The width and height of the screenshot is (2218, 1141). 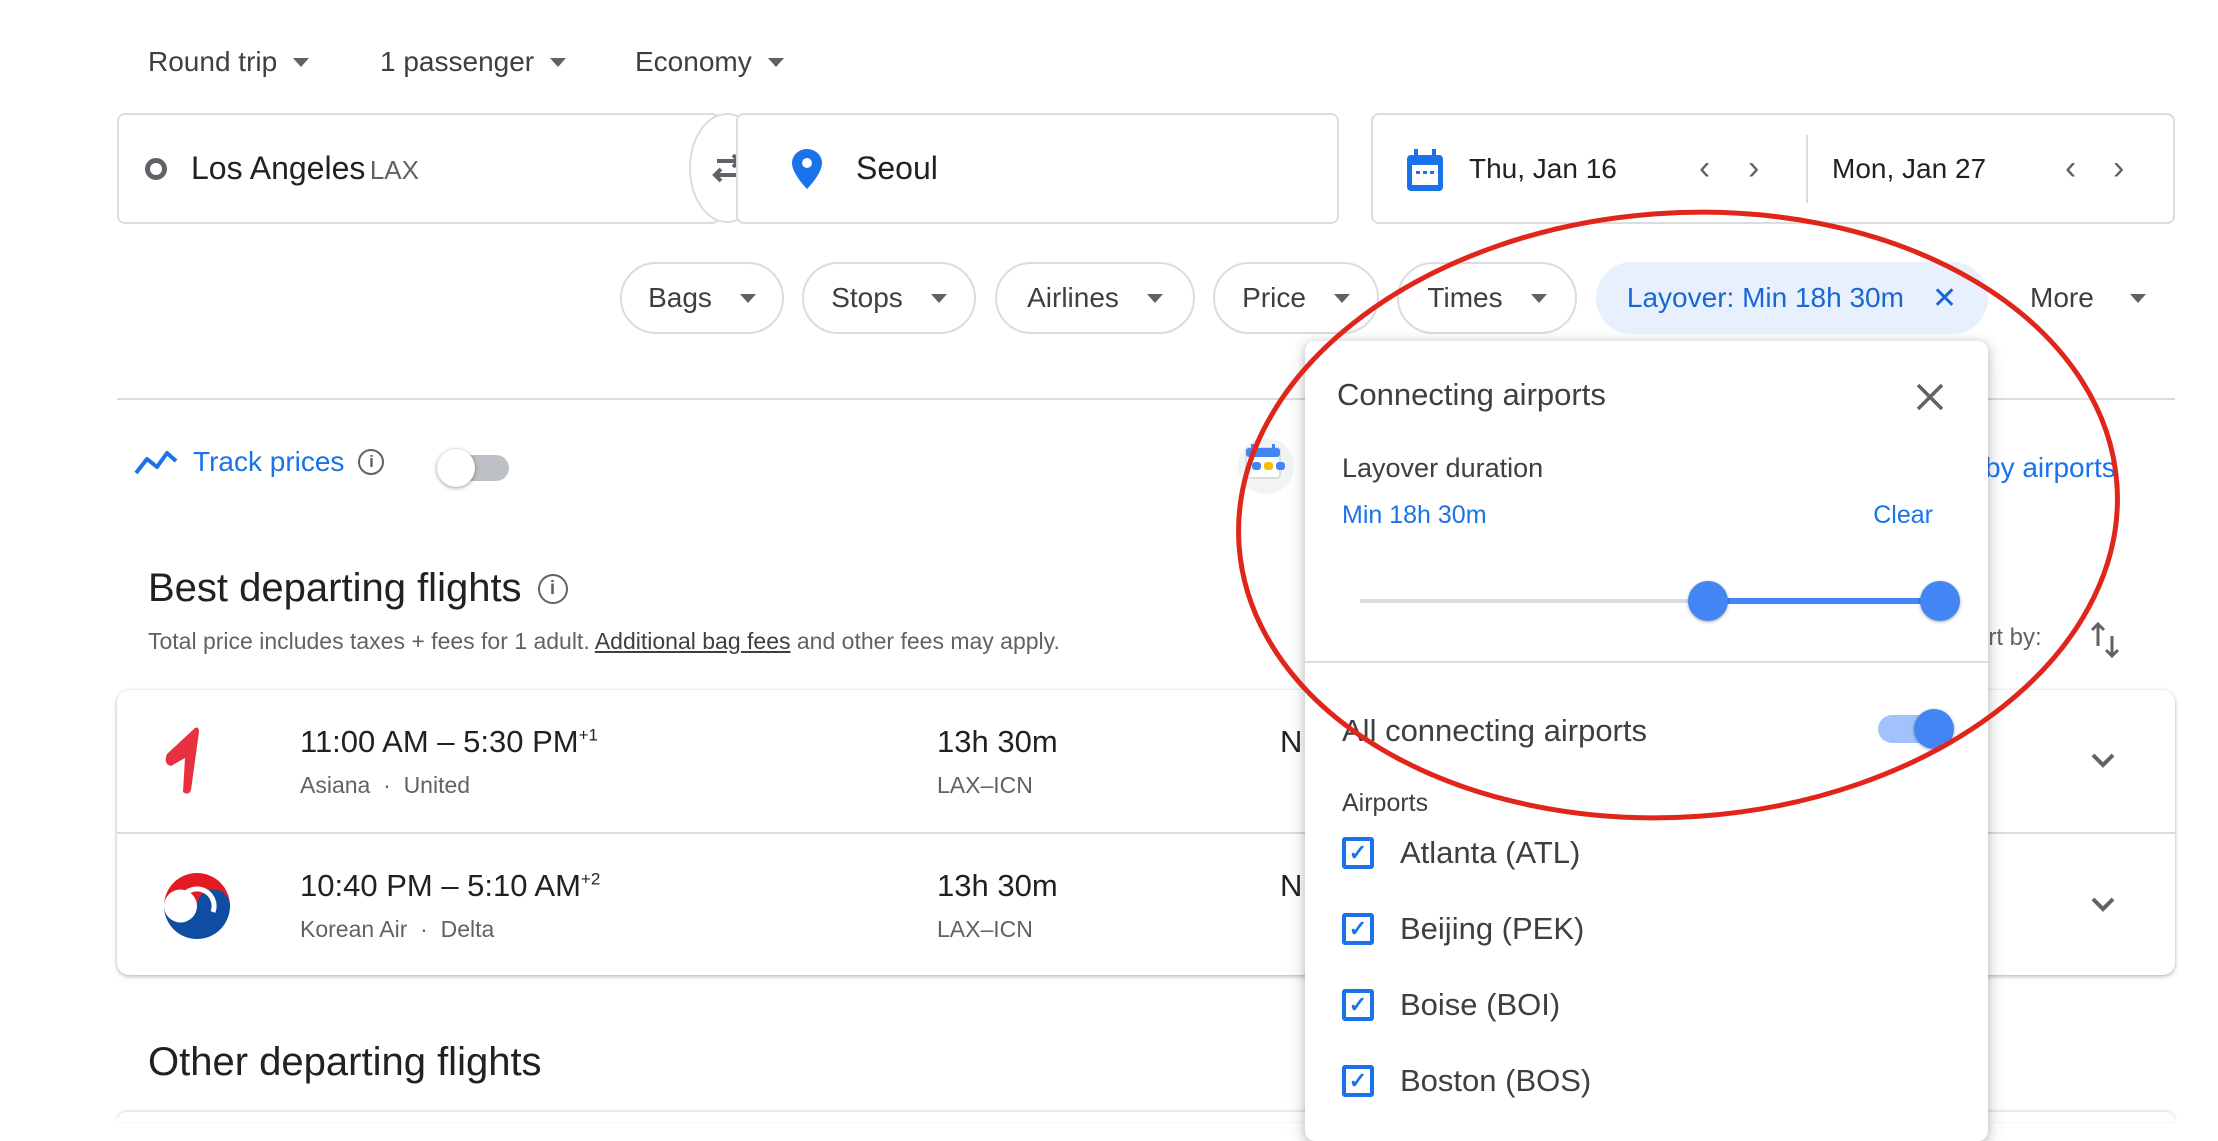 What do you see at coordinates (2062, 297) in the screenshot?
I see `more-label: More` at bounding box center [2062, 297].